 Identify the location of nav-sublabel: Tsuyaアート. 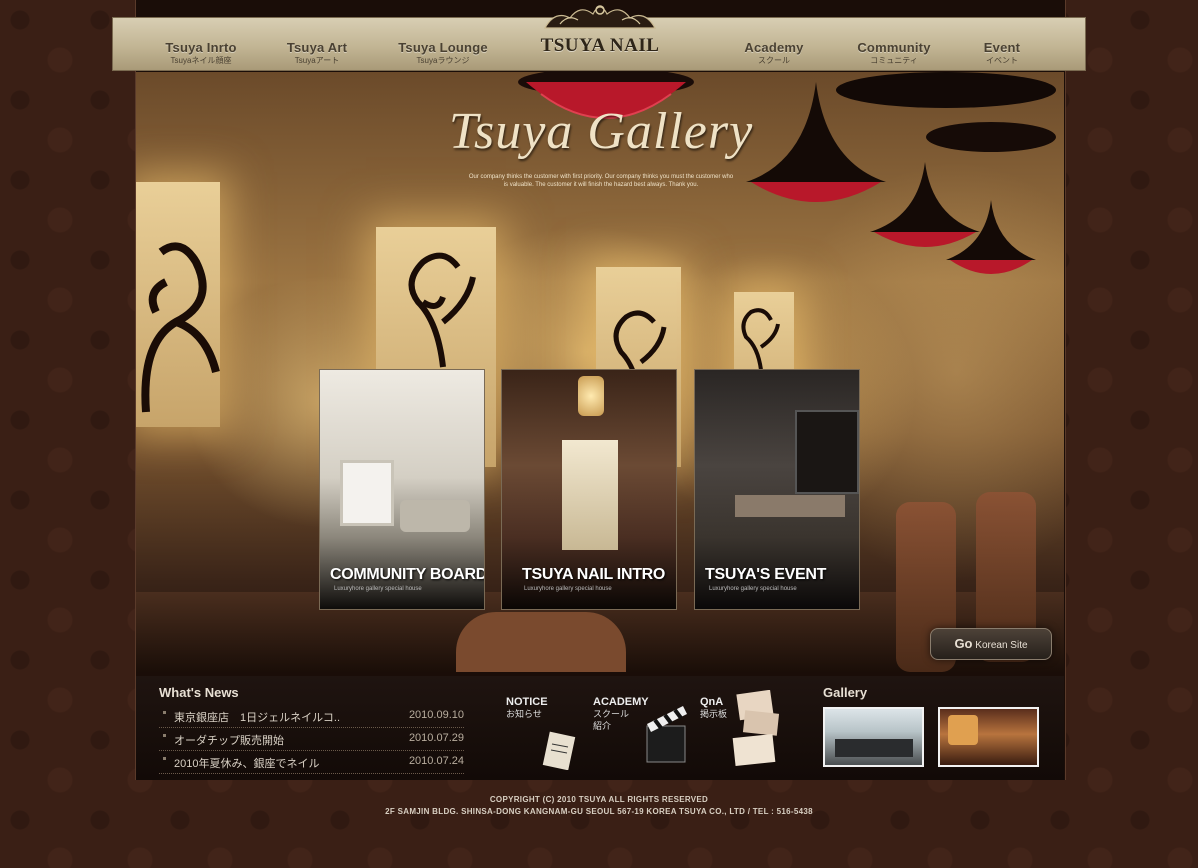
(317, 60).